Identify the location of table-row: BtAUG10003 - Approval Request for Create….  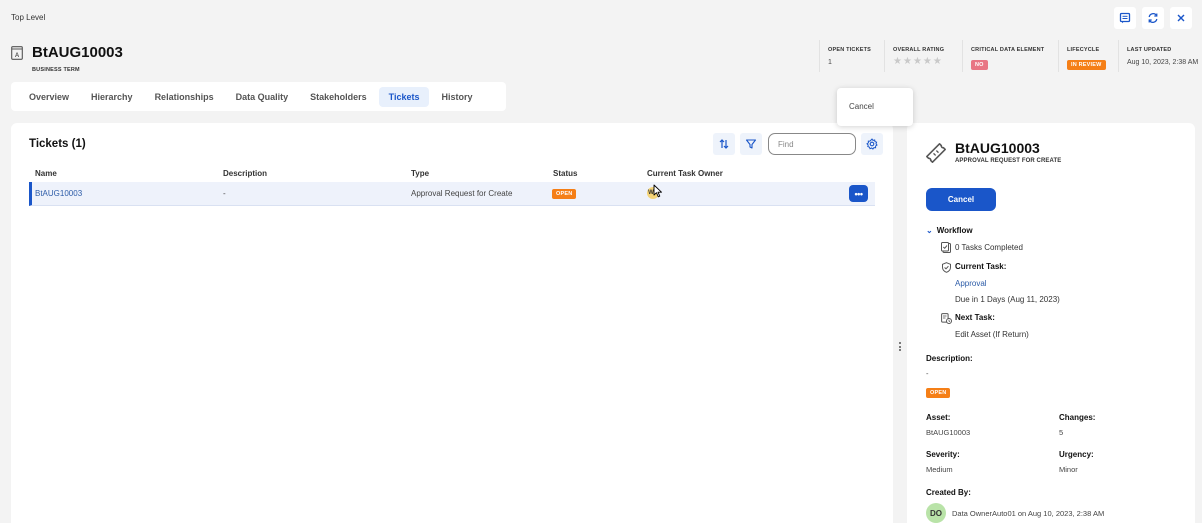
(452, 194).